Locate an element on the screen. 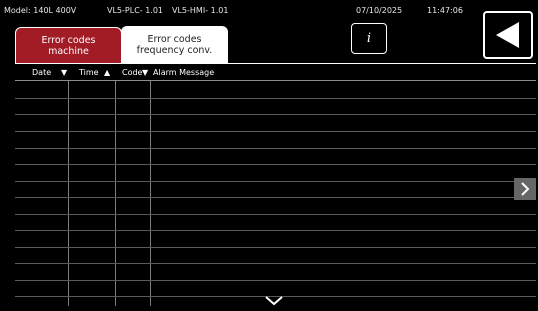 This screenshot has width=538, height=311. chevron-right-icon is located at coordinates (525, 189).